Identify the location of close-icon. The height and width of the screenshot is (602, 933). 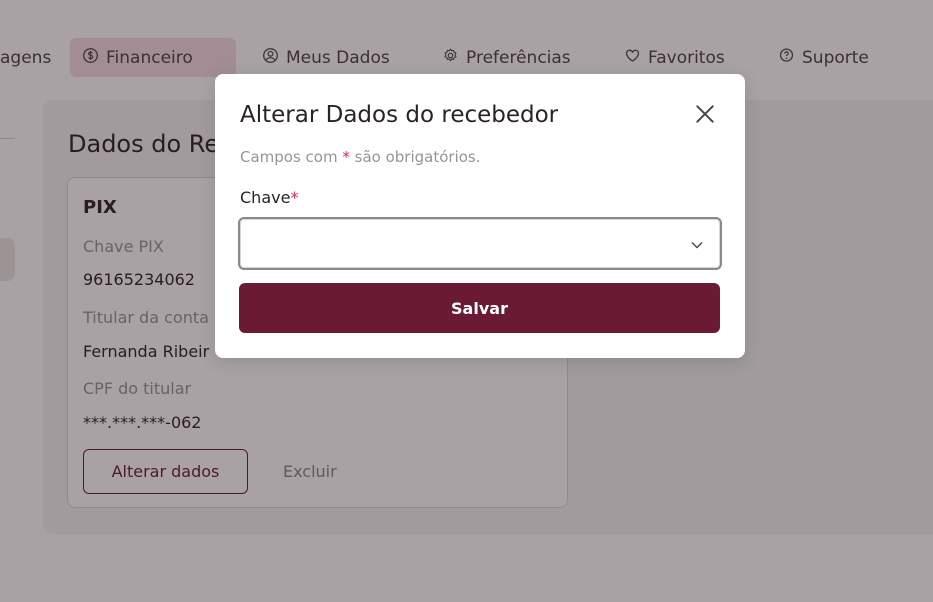
(705, 114).